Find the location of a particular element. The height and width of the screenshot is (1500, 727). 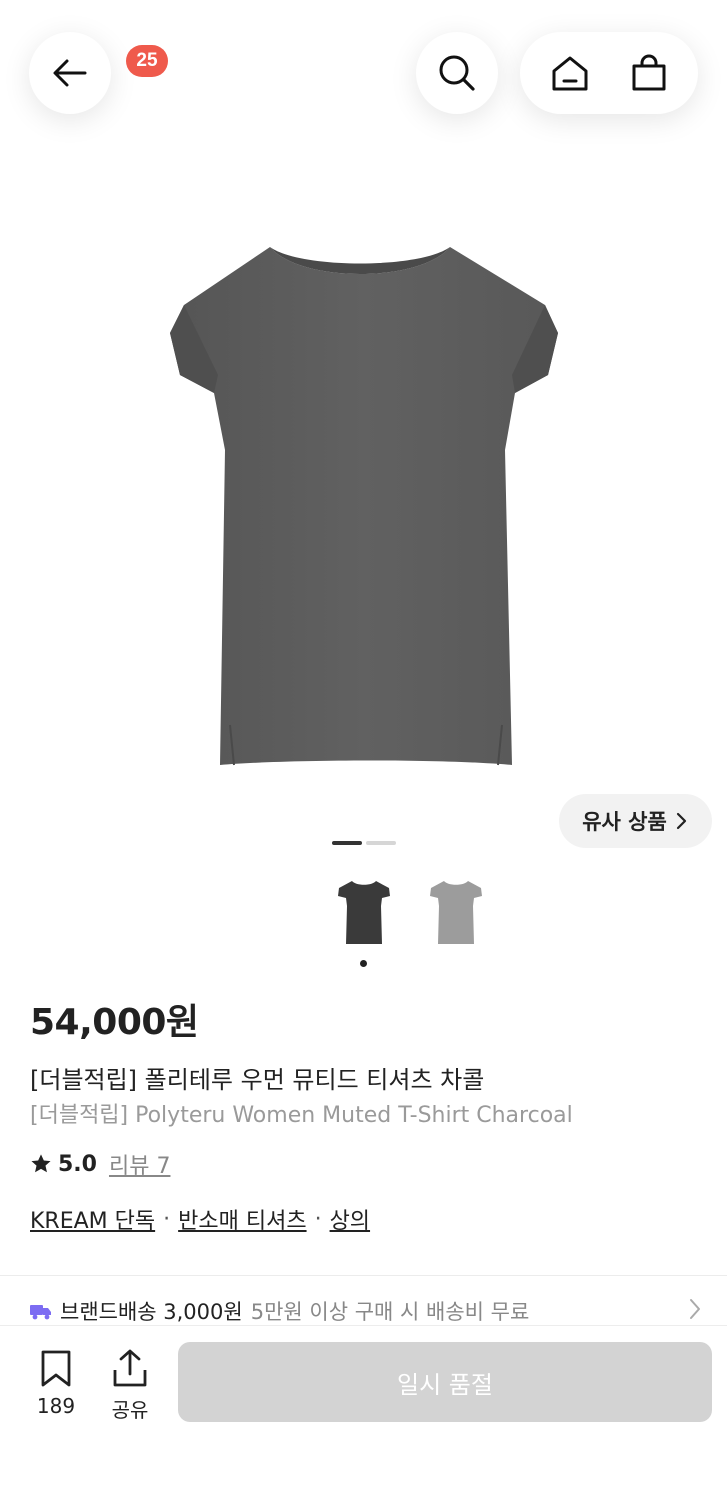

product-name-korean: [더블적립] 폴리테루 우먼 뮤티드 티셔츠 차콜 is located at coordinates (257, 1080).